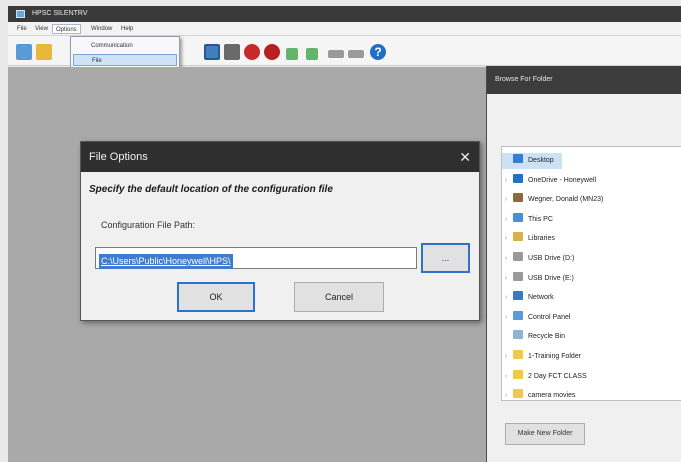  What do you see at coordinates (546, 337) in the screenshot?
I see `tree-item-label: Recycle Bin` at bounding box center [546, 337].